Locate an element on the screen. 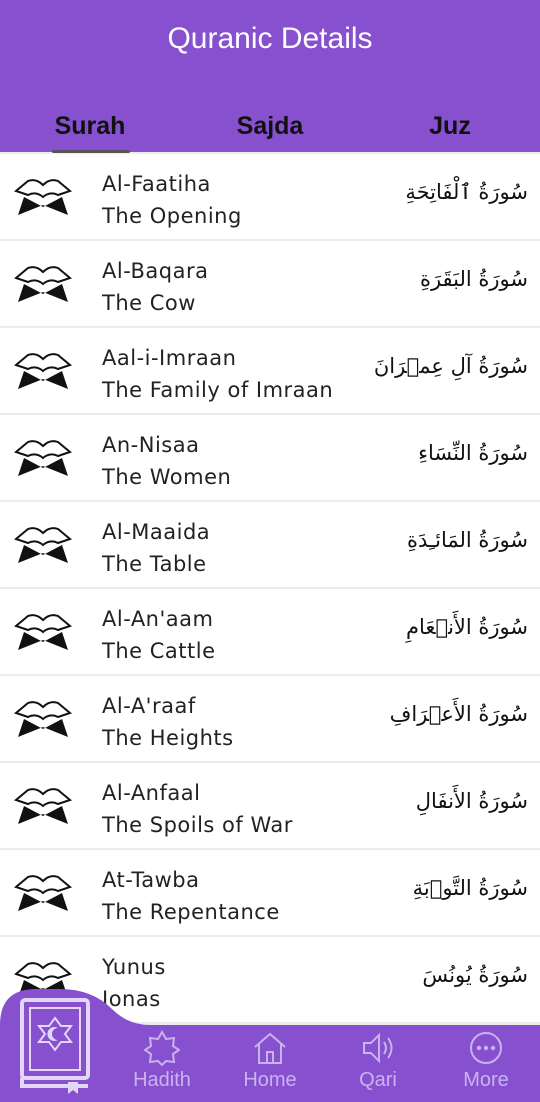 The image size is (540, 1102). tab-bar: Surah Sajda Juz is located at coordinates (270, 132).